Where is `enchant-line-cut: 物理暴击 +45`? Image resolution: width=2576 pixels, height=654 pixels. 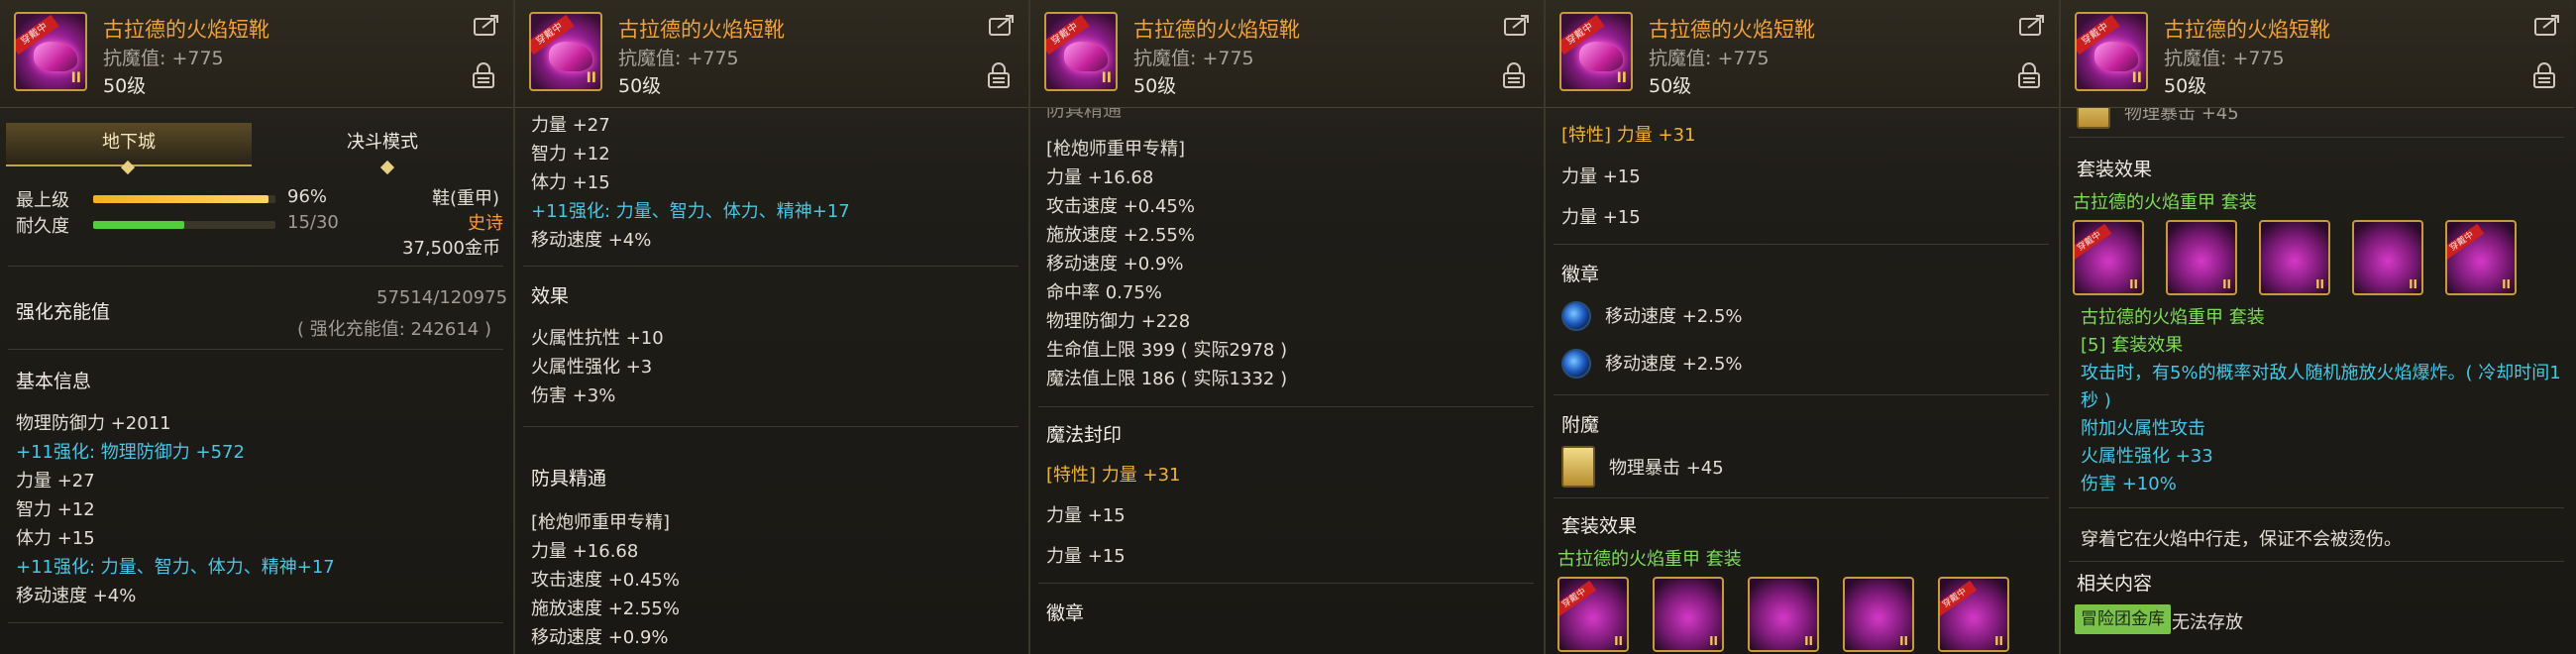 enchant-line-cut: 物理暴击 +45 is located at coordinates (2181, 115).